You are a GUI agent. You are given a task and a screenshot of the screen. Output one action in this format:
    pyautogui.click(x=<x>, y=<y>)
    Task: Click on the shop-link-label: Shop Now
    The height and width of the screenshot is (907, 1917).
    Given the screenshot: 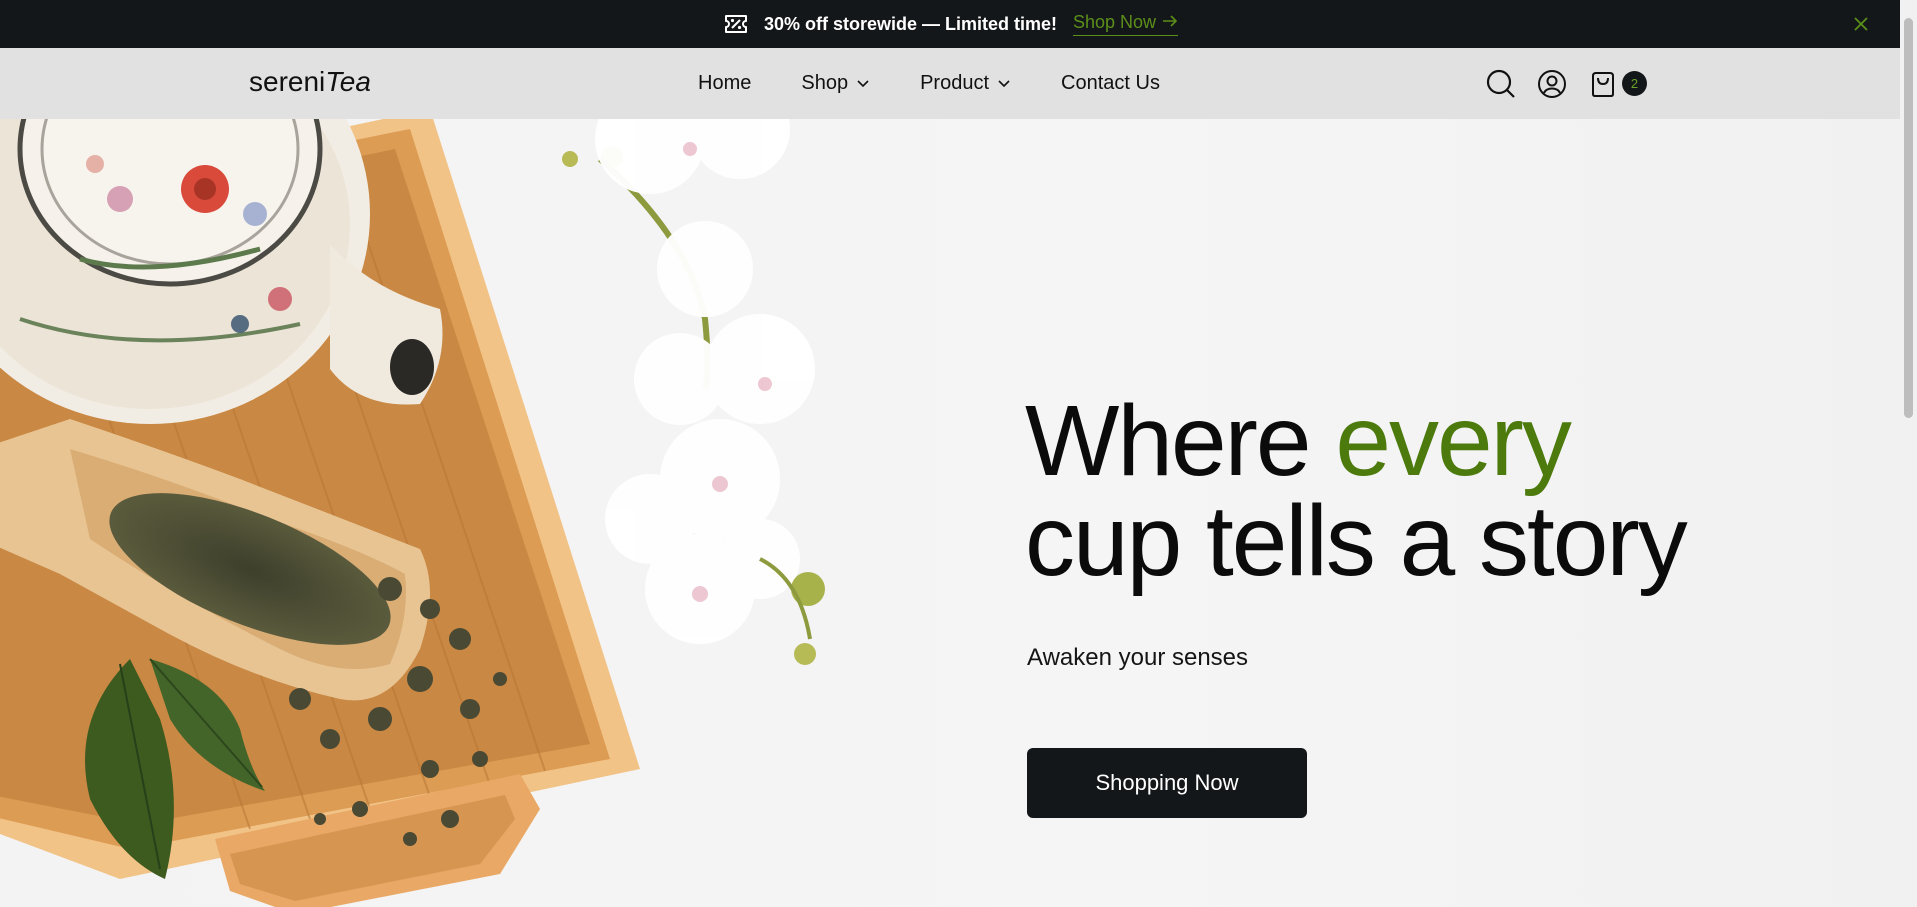 What is the action you would take?
    pyautogui.click(x=1114, y=22)
    